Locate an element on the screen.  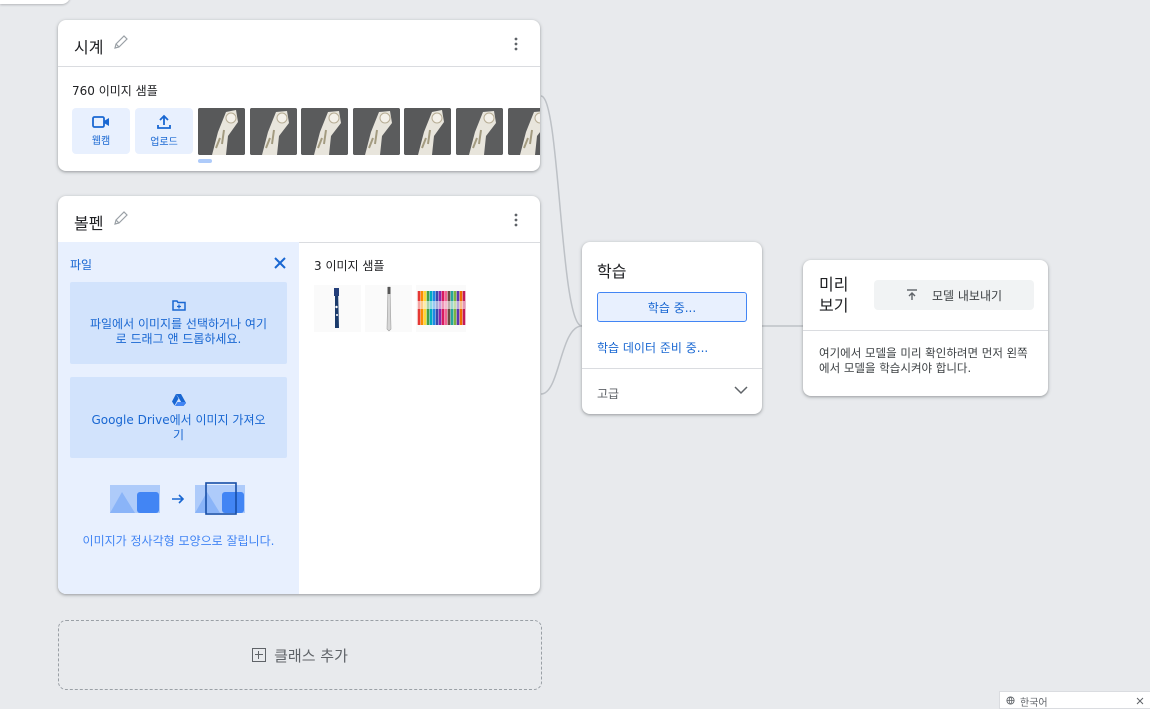
google-drive-brand: Google Drive is located at coordinates (130, 420).